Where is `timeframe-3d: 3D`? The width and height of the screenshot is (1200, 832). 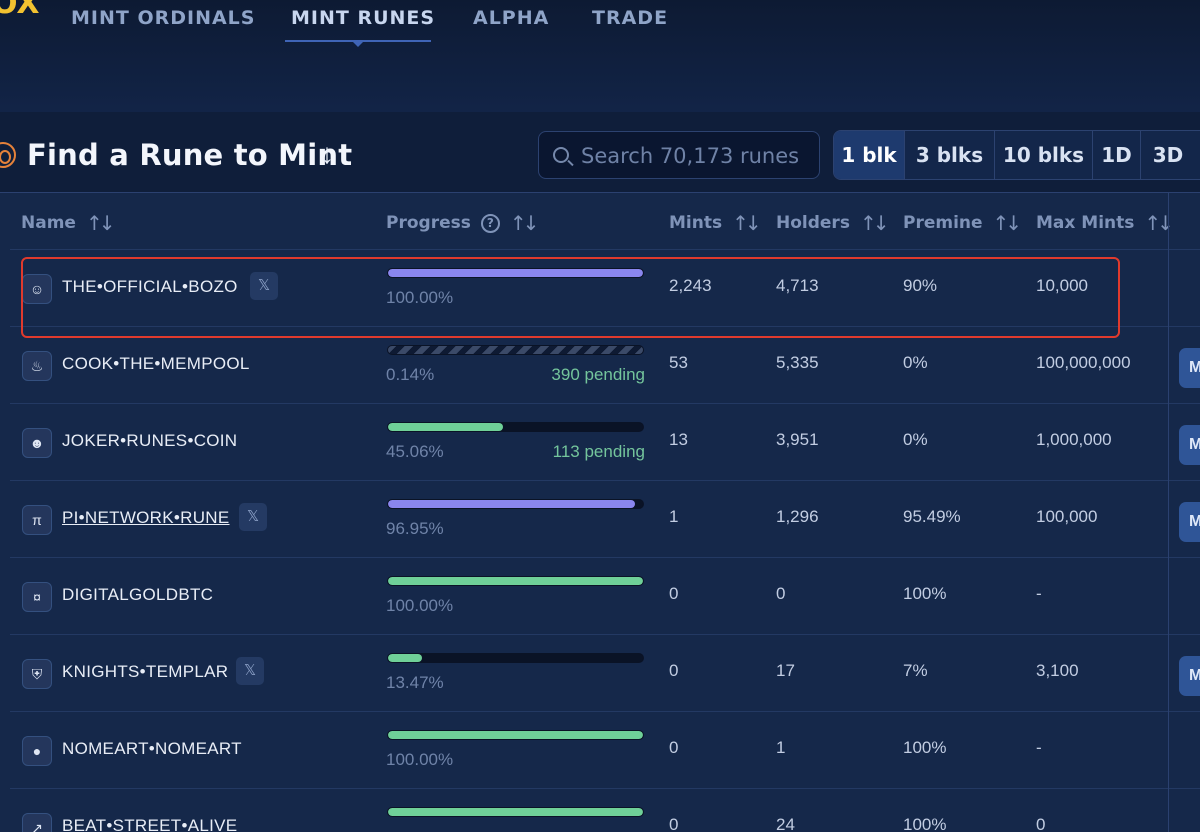 timeframe-3d: 3D is located at coordinates (1168, 155).